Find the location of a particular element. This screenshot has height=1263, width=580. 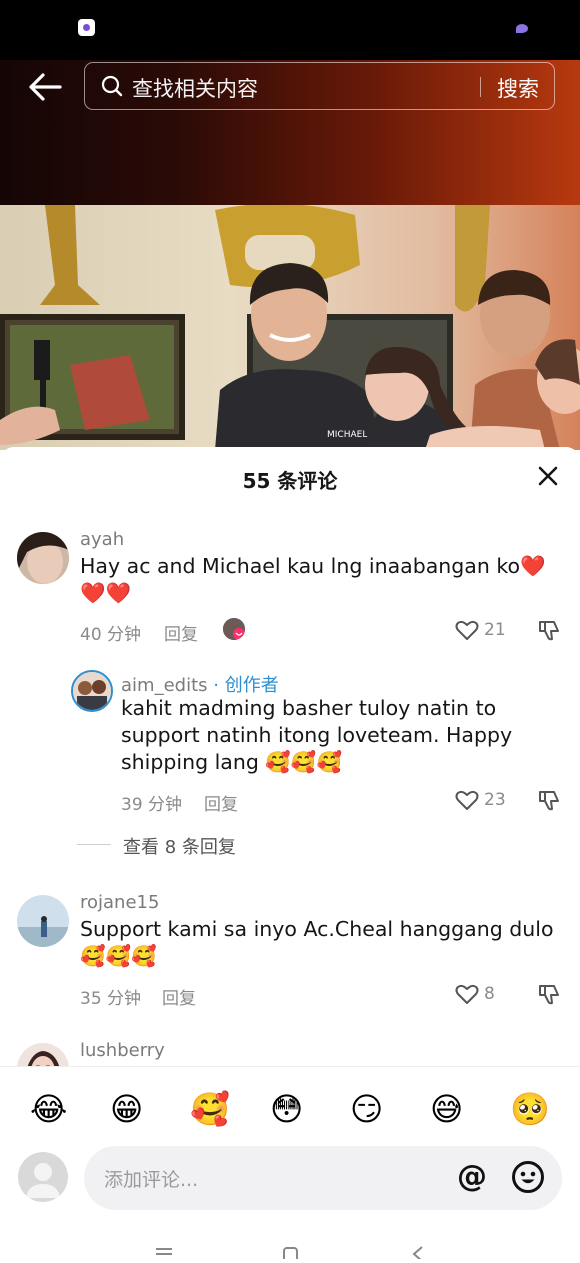

back-icon is located at coordinates (417, 1254).